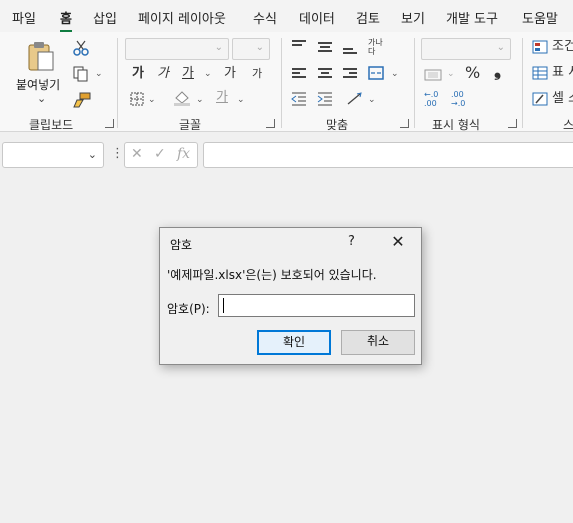 The image size is (573, 523). I want to click on formula-bar: ⌄ ⋮ ✕ ✓ fx, so click(286, 155).